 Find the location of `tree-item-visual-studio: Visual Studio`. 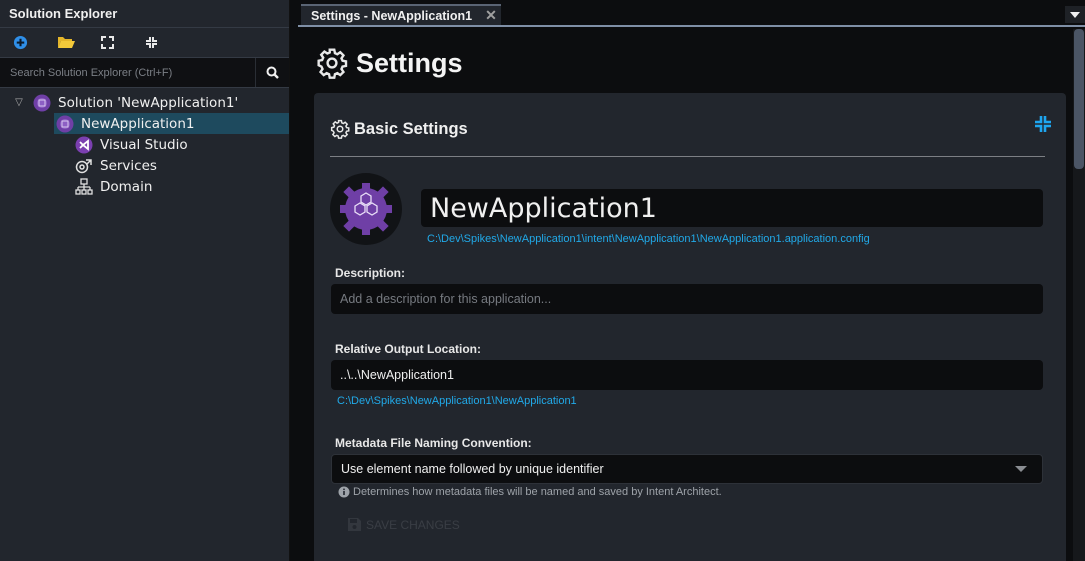

tree-item-visual-studio: Visual Studio is located at coordinates (144, 144).